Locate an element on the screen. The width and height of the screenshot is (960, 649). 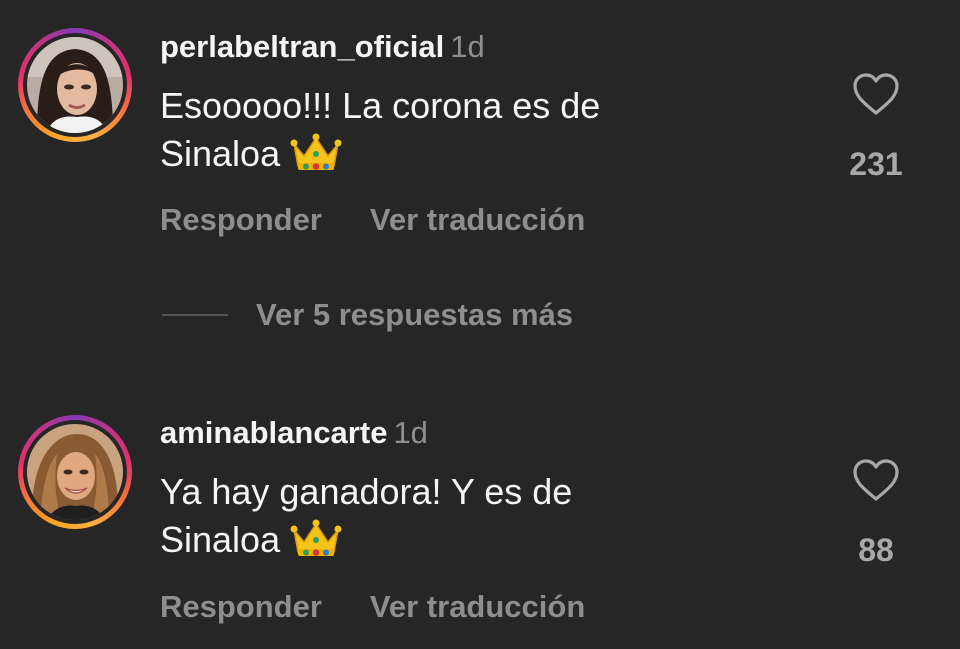
view-replies-label: Ver 5 respuestas más is located at coordinates (414, 315).